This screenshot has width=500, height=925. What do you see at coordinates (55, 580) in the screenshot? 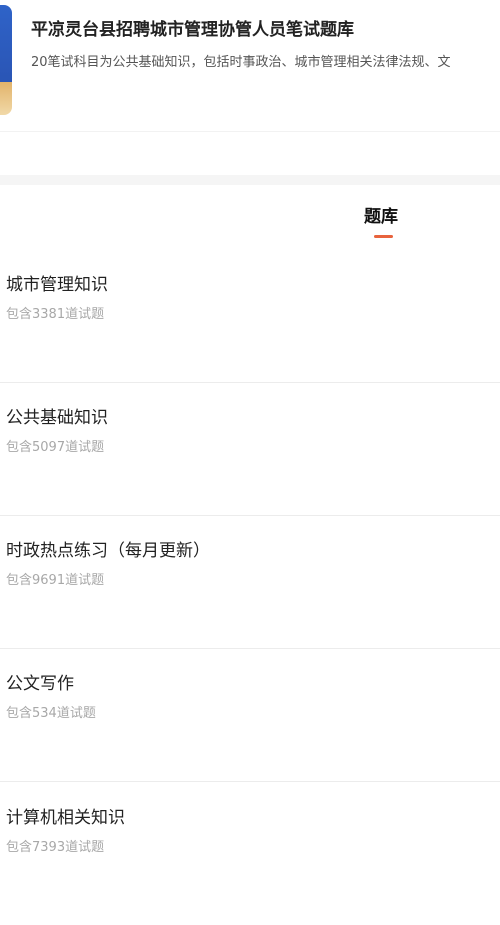
I see `list-item-count: 包含9691道试题` at bounding box center [55, 580].